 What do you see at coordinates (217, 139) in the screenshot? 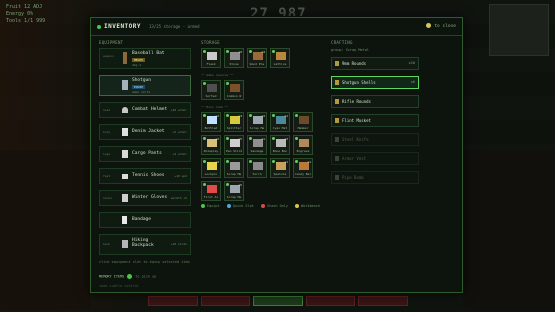
I see `item-qty: x2` at bounding box center [217, 139].